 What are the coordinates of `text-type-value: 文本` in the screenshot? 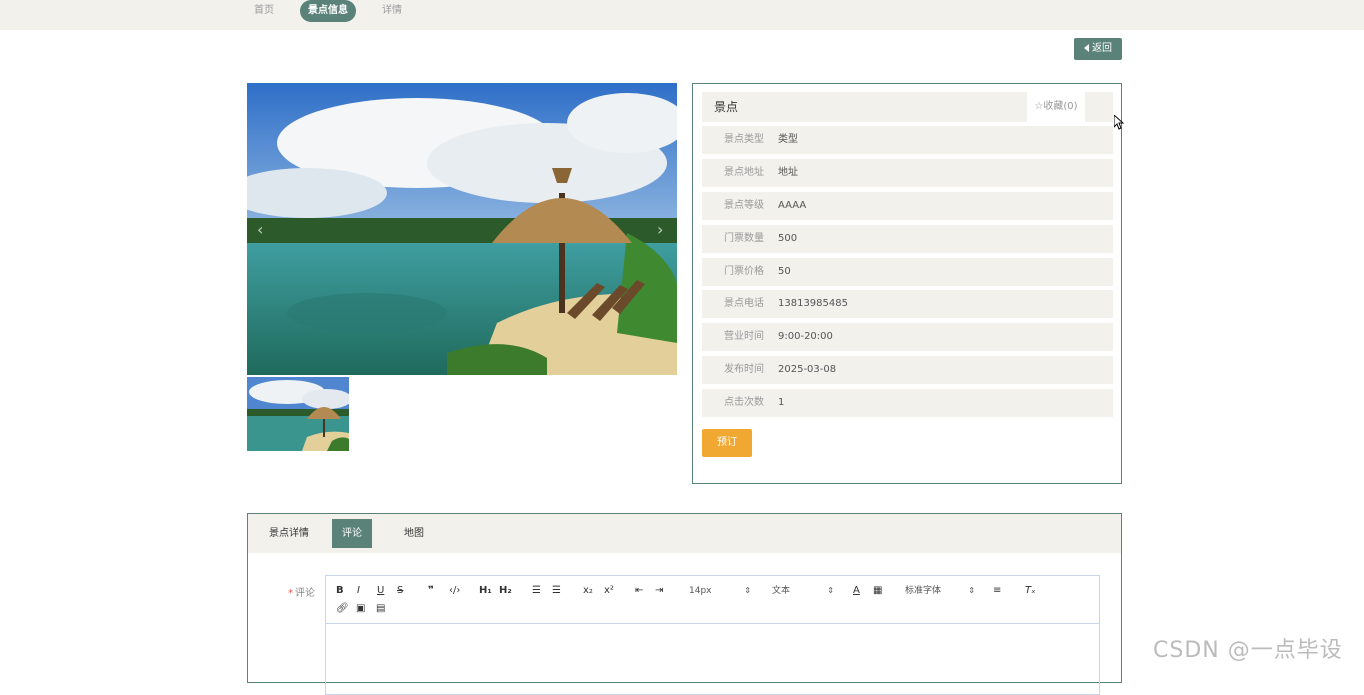 It's located at (781, 591).